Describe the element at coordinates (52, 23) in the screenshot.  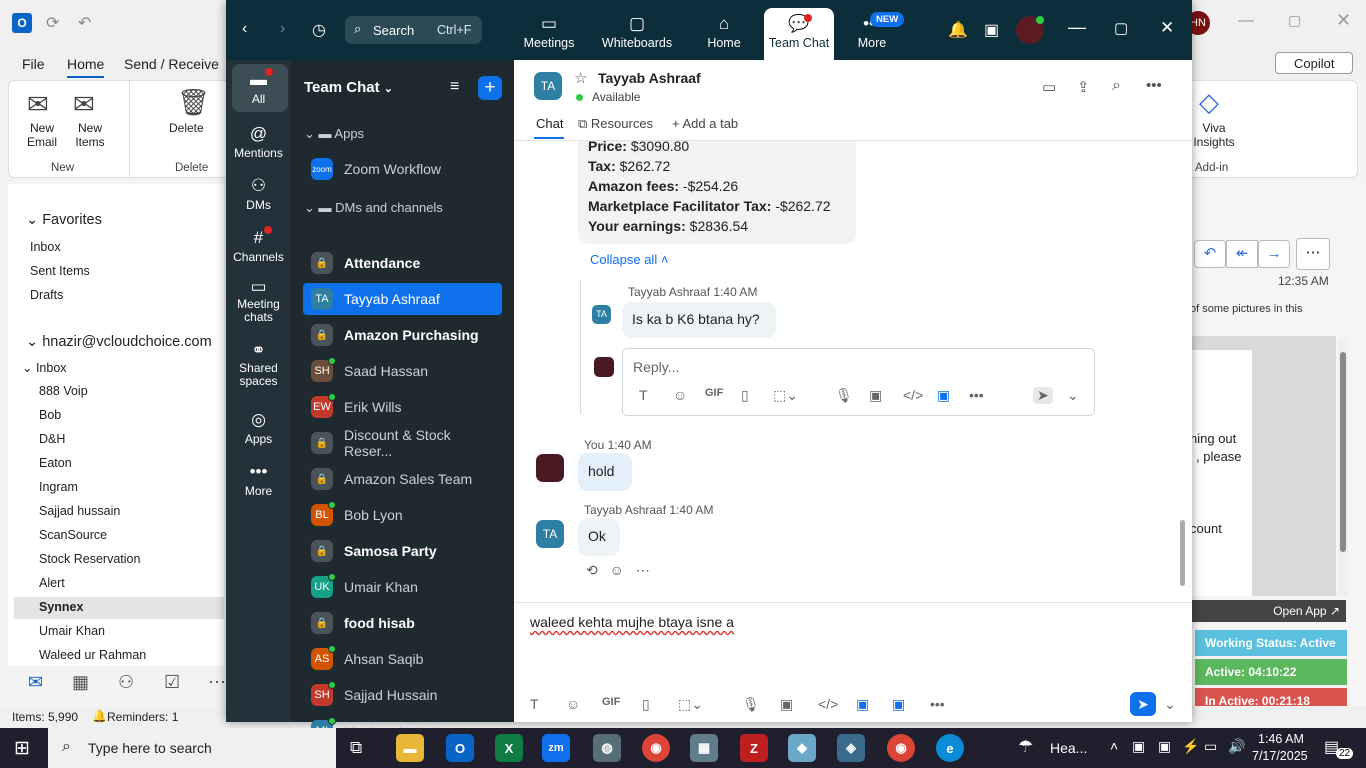
I see `sync-icon: ⟳` at that location.